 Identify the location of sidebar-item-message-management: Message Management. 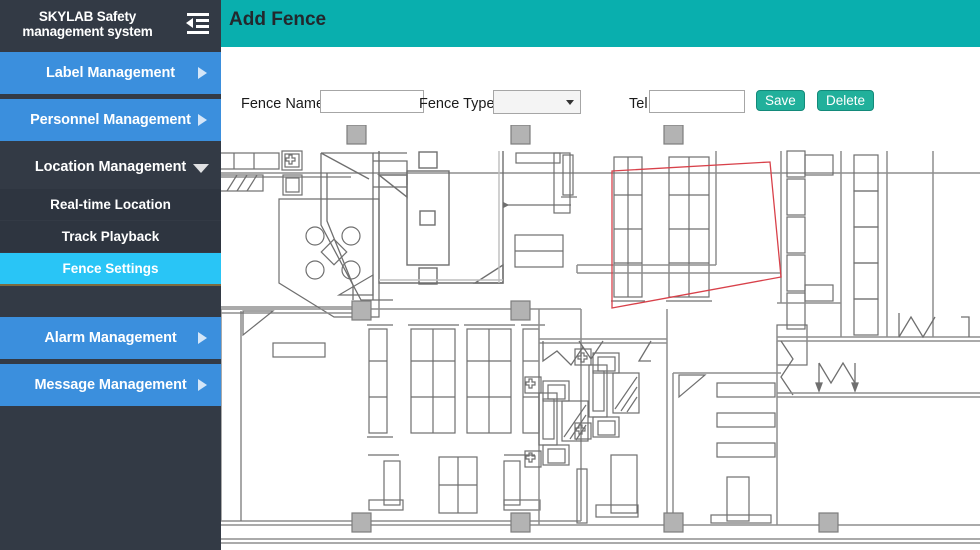
(110, 385).